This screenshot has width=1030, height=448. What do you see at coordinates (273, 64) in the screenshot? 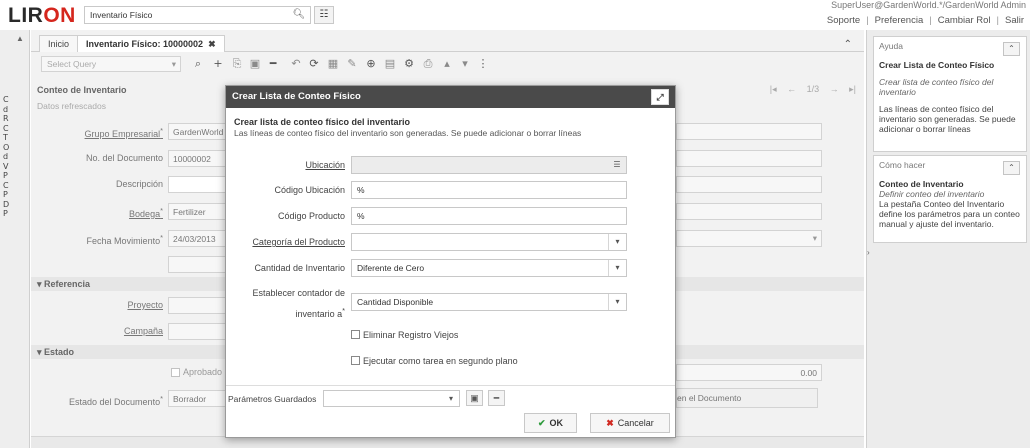
I see `delete-icon: ━` at bounding box center [273, 64].